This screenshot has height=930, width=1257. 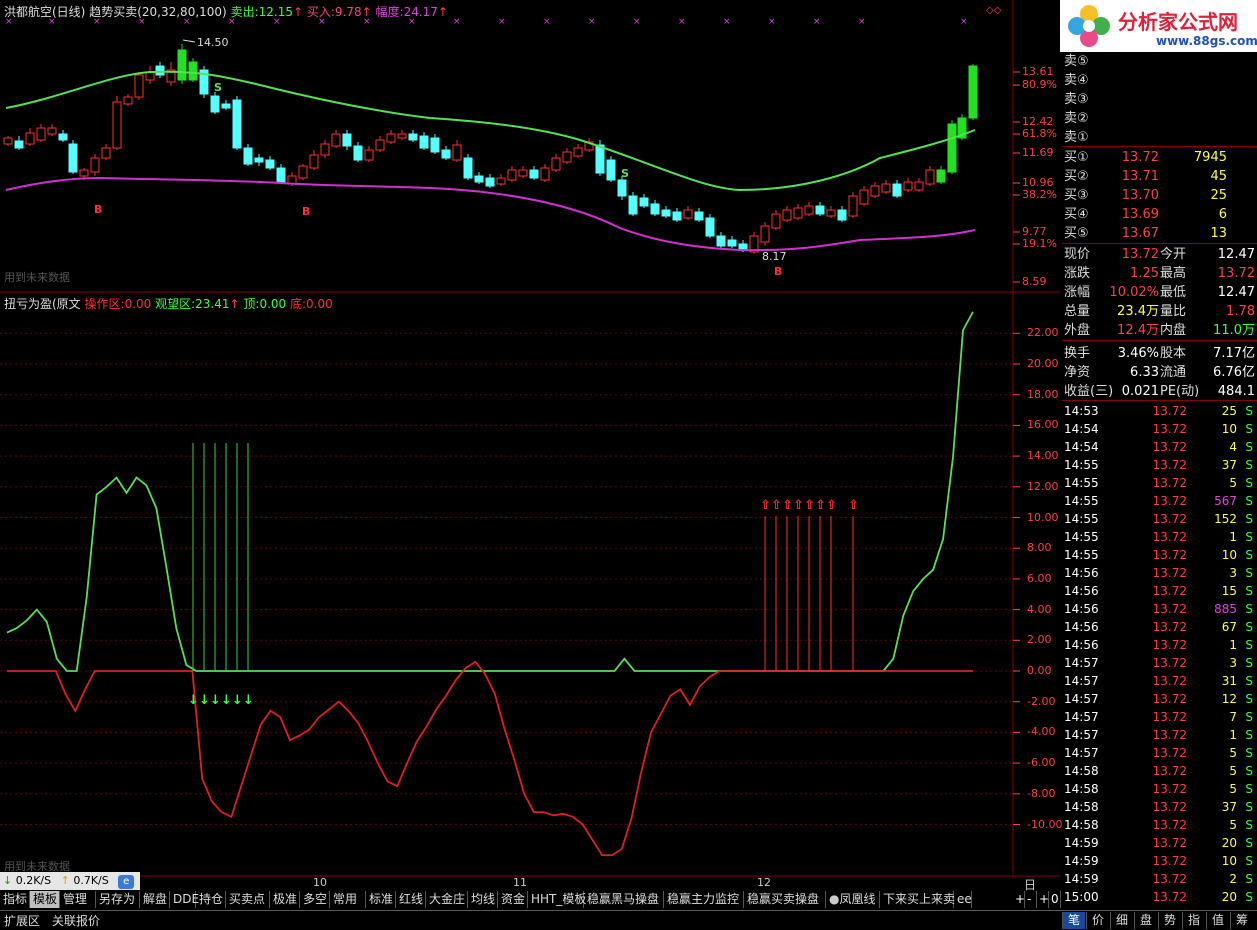 I want to click on tab-2: 管理, so click(x=78, y=899).